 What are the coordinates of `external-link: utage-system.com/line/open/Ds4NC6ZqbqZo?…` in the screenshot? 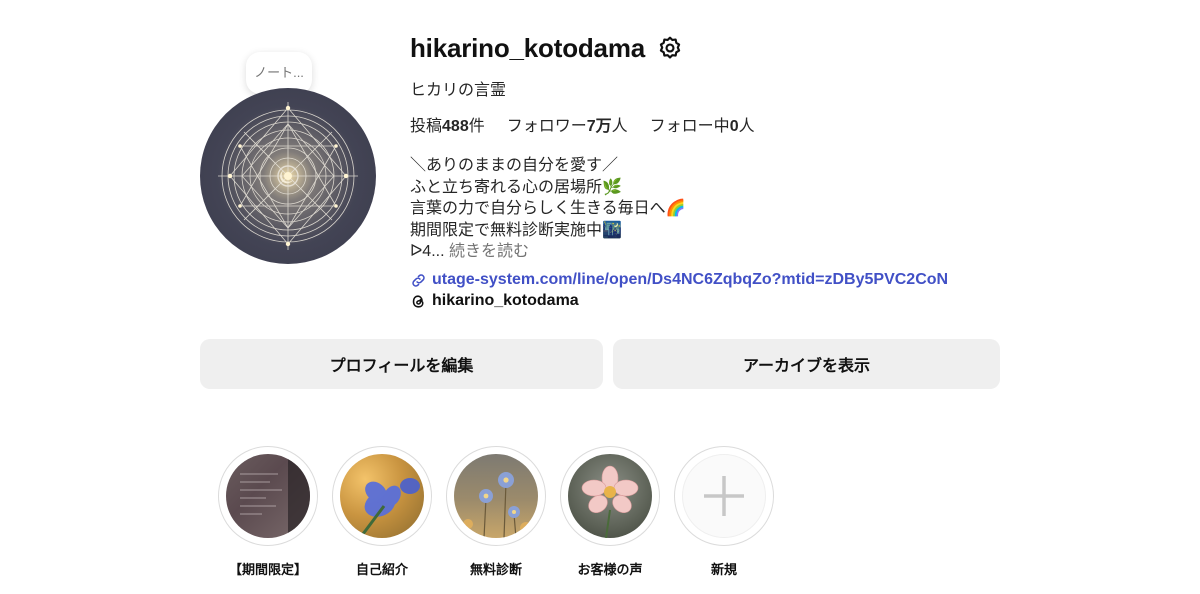 It's located at (679, 280).